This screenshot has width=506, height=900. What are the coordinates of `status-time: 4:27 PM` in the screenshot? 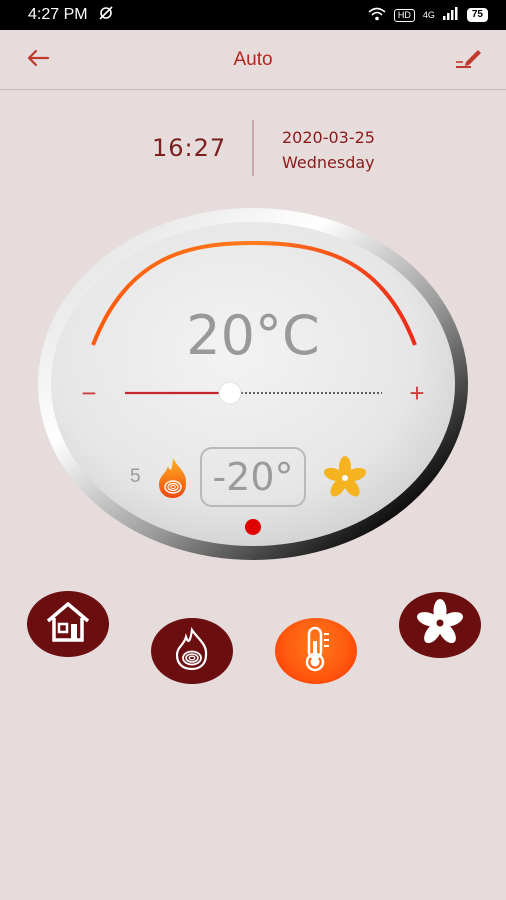 It's located at (58, 14).